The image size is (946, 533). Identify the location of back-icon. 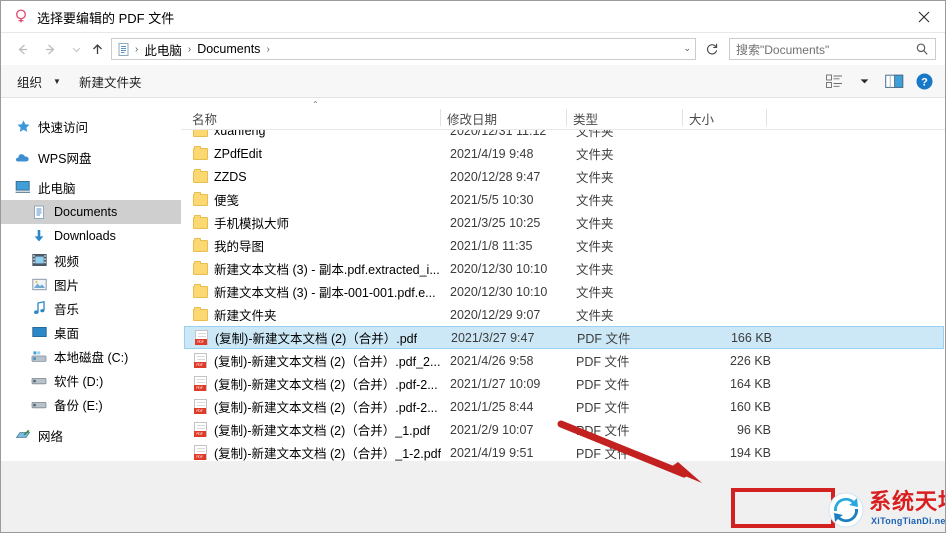
(22, 49).